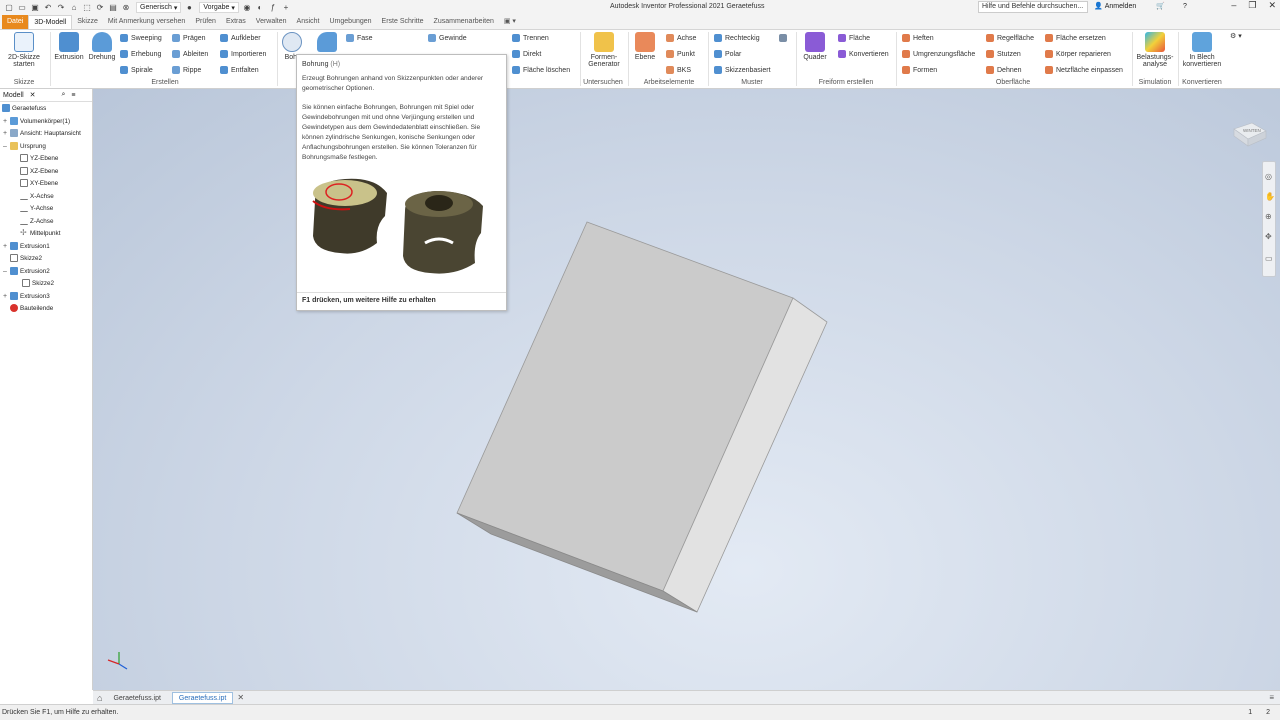  I want to click on collapse-icon: –, so click(5, 146).